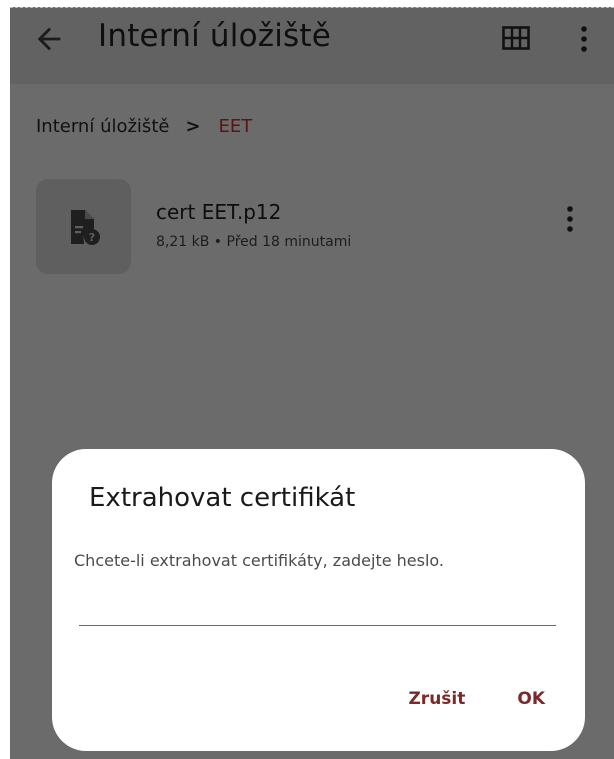 The width and height of the screenshot is (614, 759). Describe the element at coordinates (102, 126) in the screenshot. I see `breadcrumb-root: Interní úložiště` at that location.